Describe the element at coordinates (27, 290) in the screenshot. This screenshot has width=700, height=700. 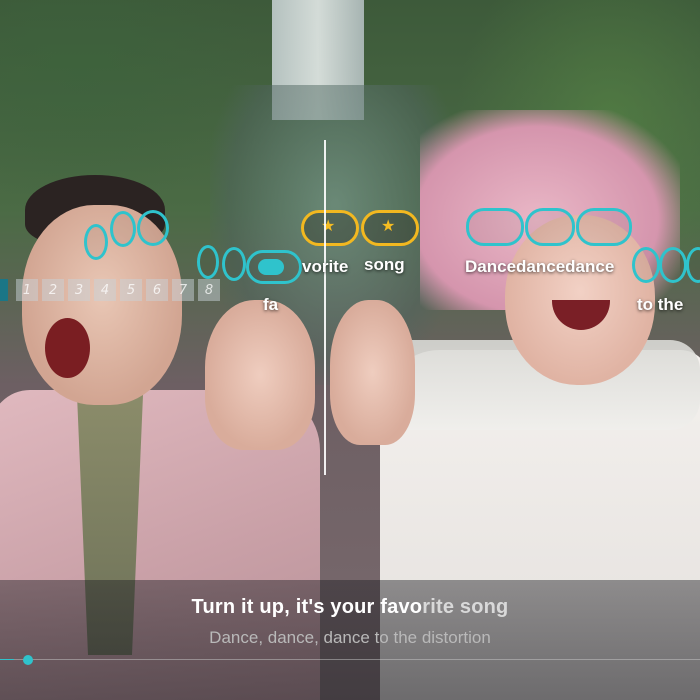
I see `pitch-step: 1` at that location.